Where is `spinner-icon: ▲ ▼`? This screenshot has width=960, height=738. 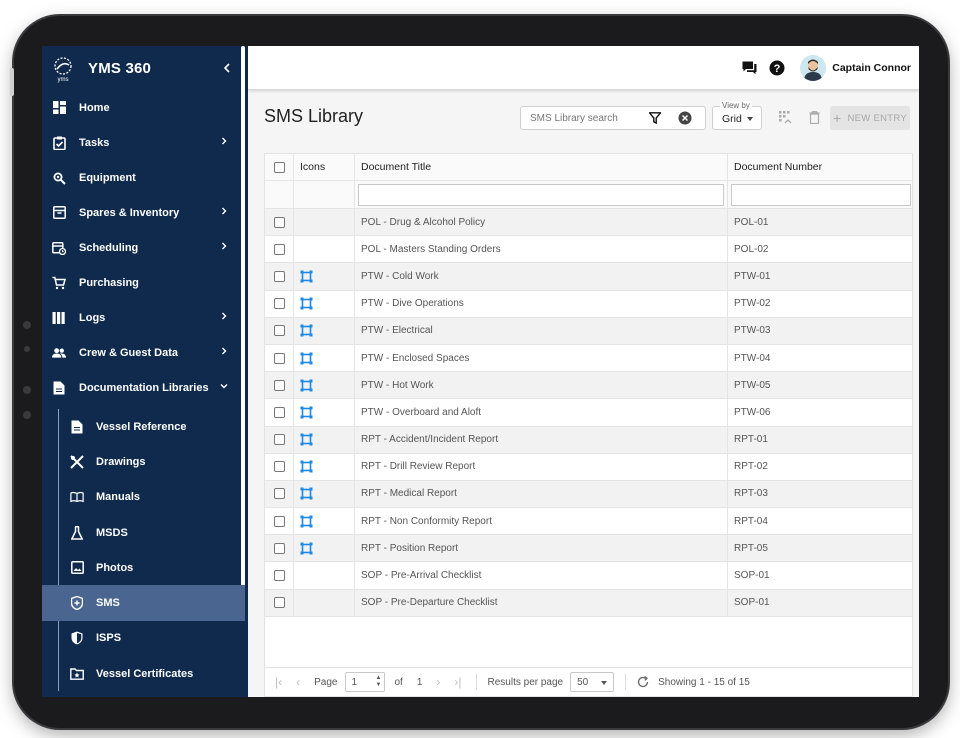
spinner-icon: ▲ ▼ is located at coordinates (379, 682).